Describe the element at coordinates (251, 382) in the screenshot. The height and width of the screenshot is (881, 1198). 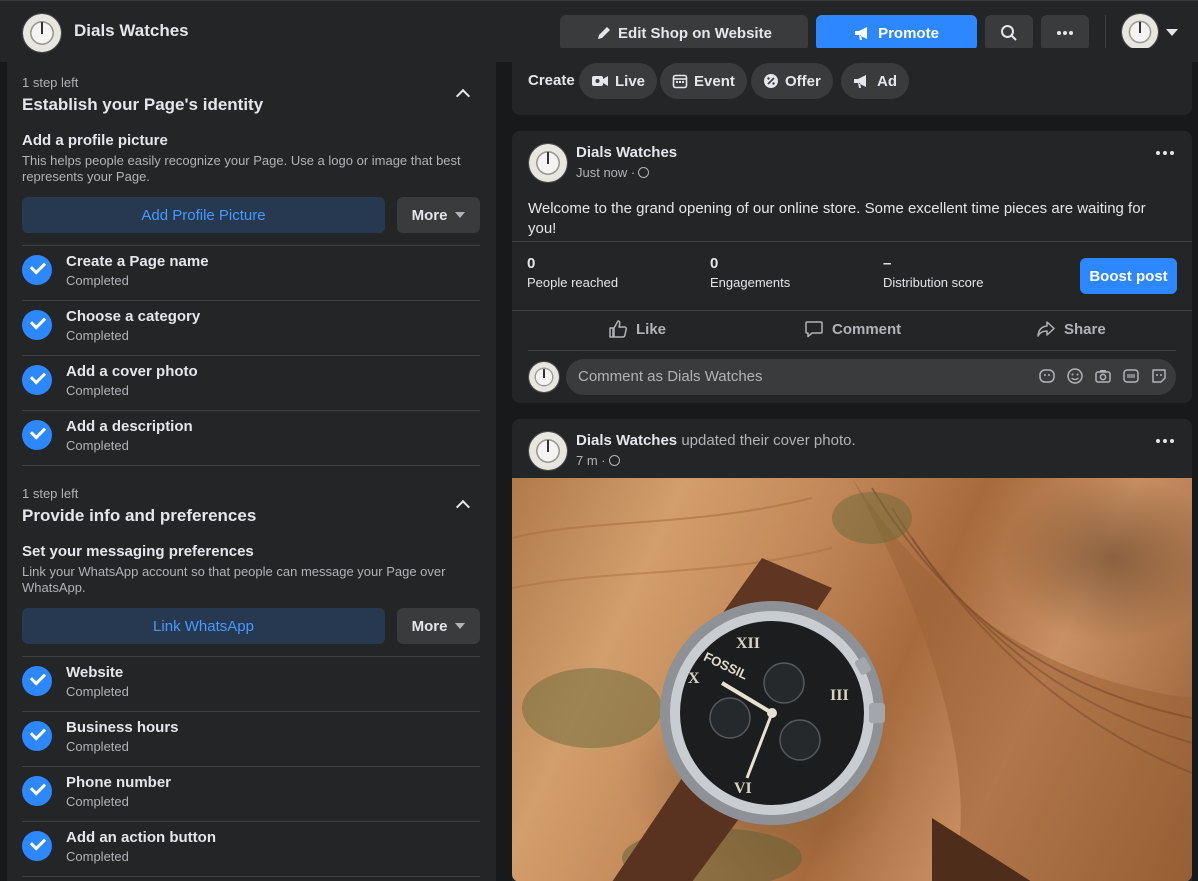
I see `checklist-item: Add a cover photo Completed` at that location.